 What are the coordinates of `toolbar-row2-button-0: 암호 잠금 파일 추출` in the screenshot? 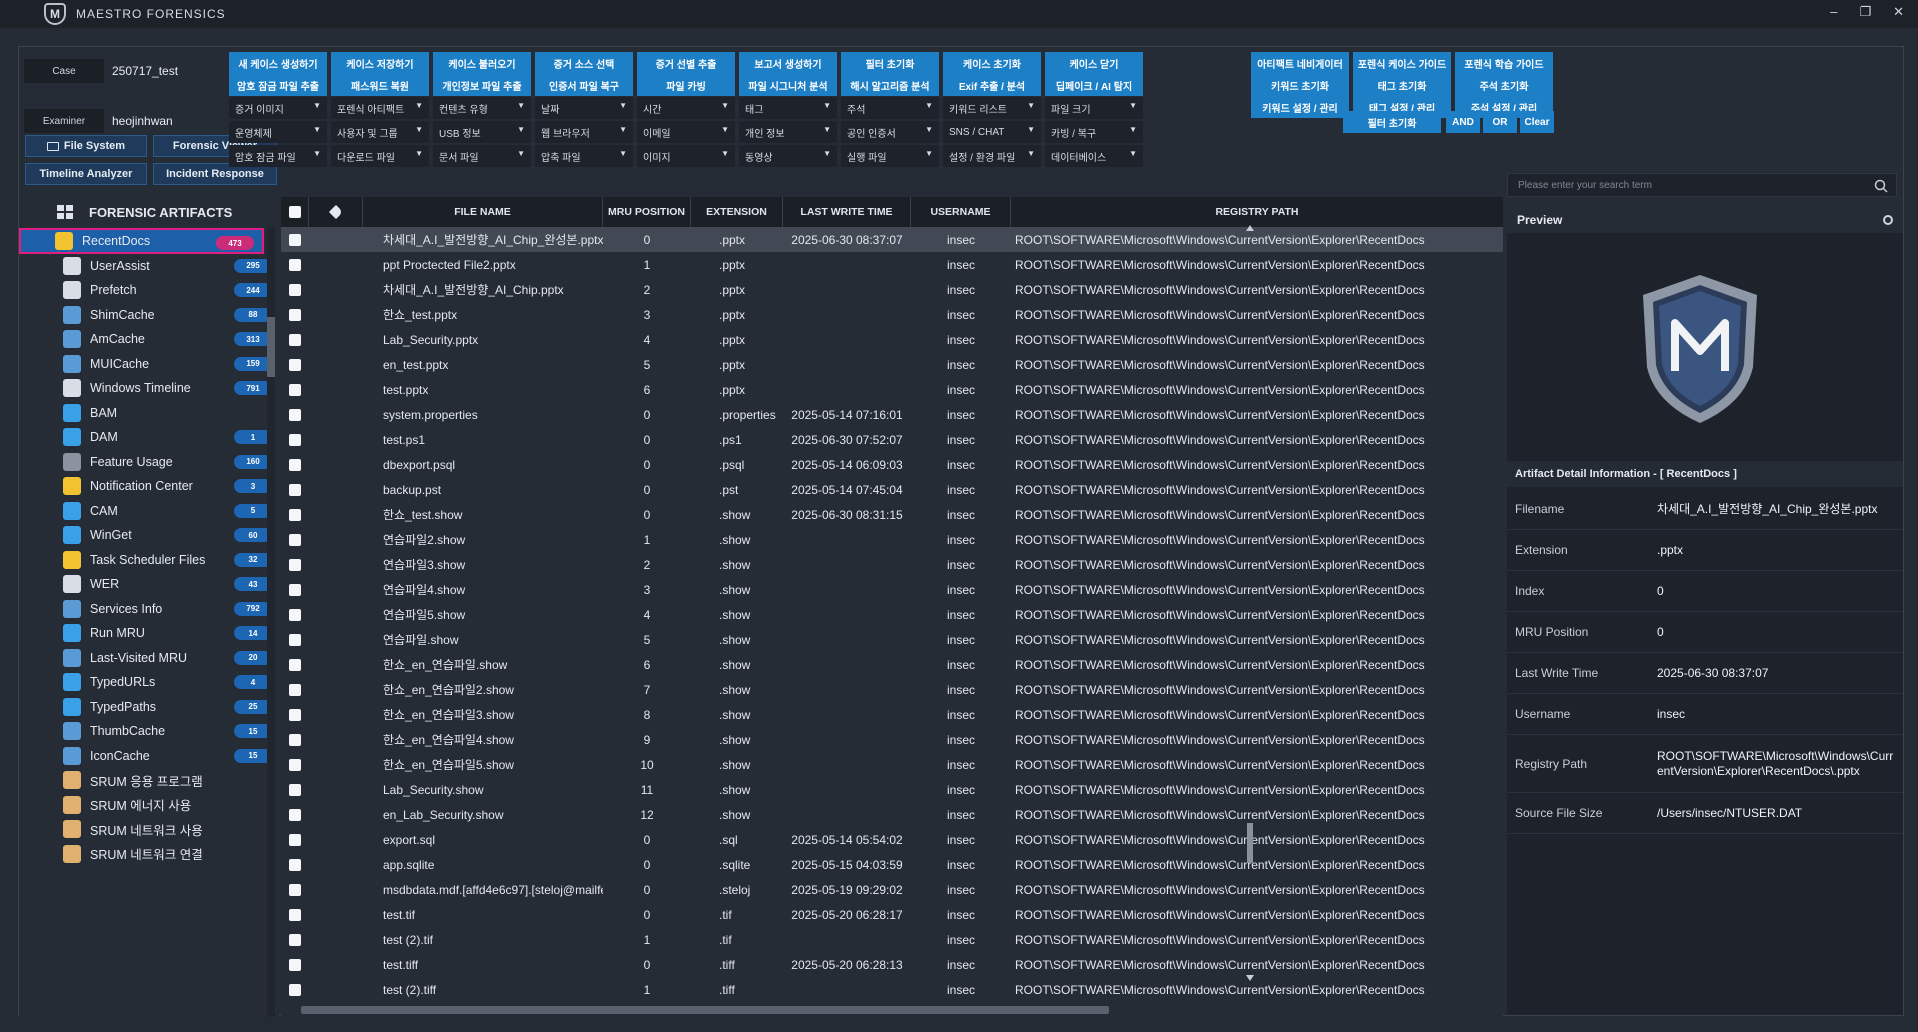 It's located at (278, 85).